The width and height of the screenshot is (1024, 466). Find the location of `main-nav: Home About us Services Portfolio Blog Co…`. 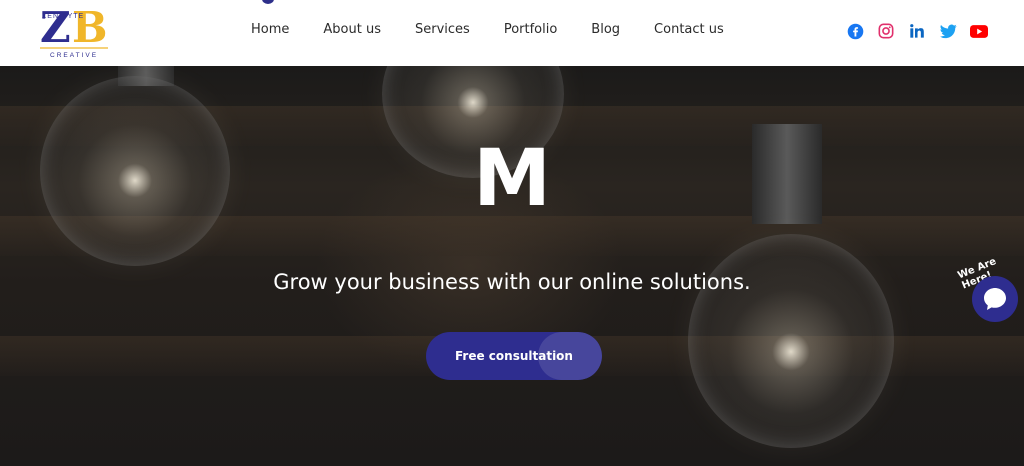

main-nav: Home About us Services Portfolio Blog Co… is located at coordinates (504, 30).